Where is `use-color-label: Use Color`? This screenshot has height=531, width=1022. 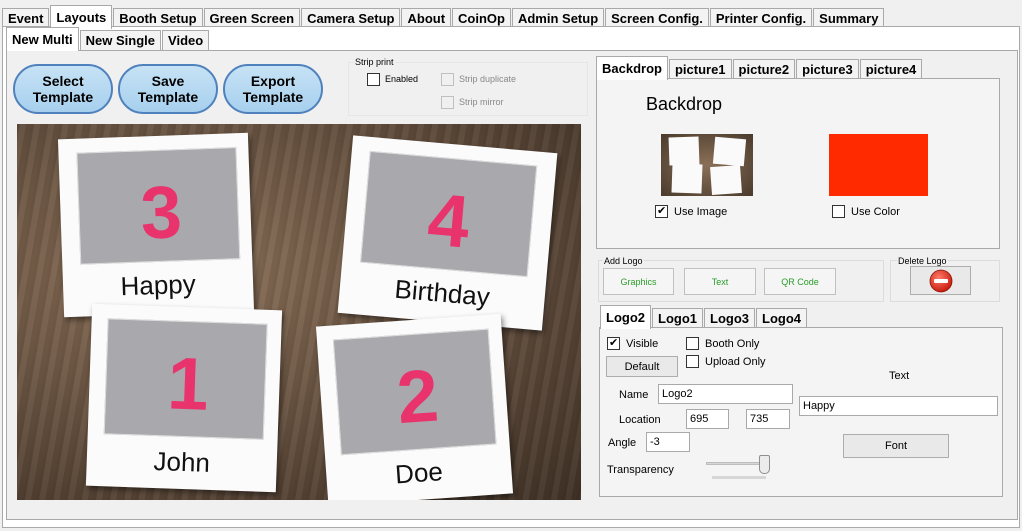 use-color-label: Use Color is located at coordinates (875, 212).